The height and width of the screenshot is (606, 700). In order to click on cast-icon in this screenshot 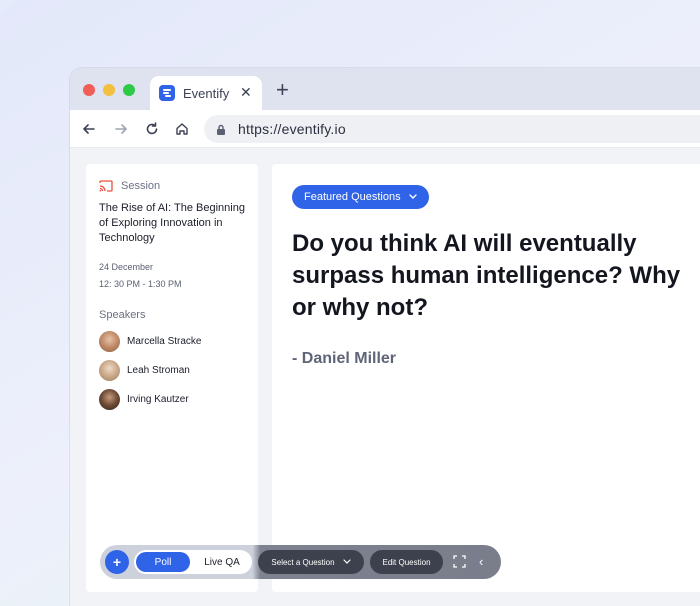, I will do `click(106, 186)`.